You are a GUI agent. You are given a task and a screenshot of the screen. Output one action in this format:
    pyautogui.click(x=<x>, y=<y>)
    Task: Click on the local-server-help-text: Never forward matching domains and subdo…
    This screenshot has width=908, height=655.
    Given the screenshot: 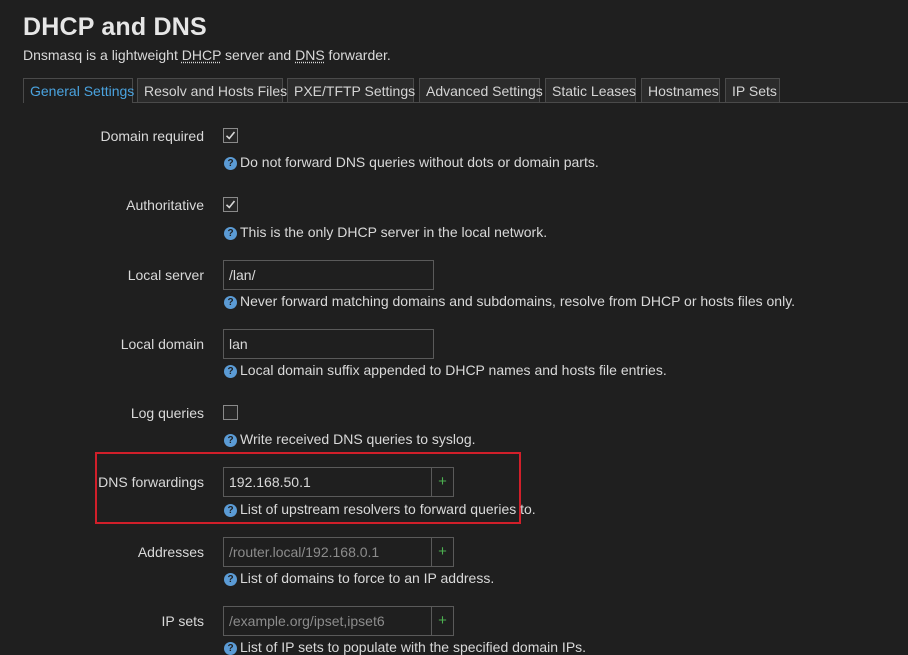 What is the action you would take?
    pyautogui.click(x=518, y=301)
    